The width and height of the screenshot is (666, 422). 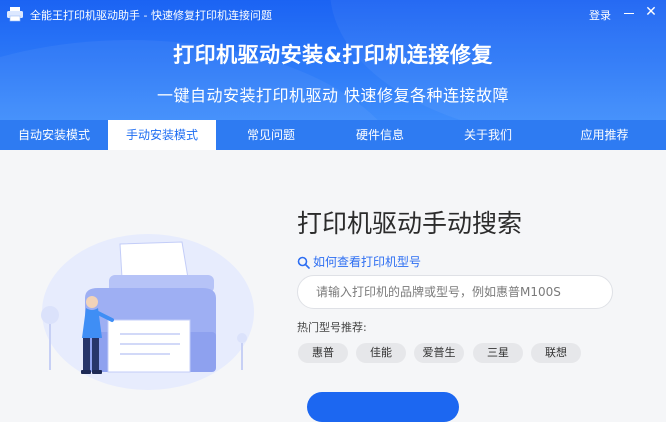 I want to click on close-icon: ✕, so click(x=651, y=12).